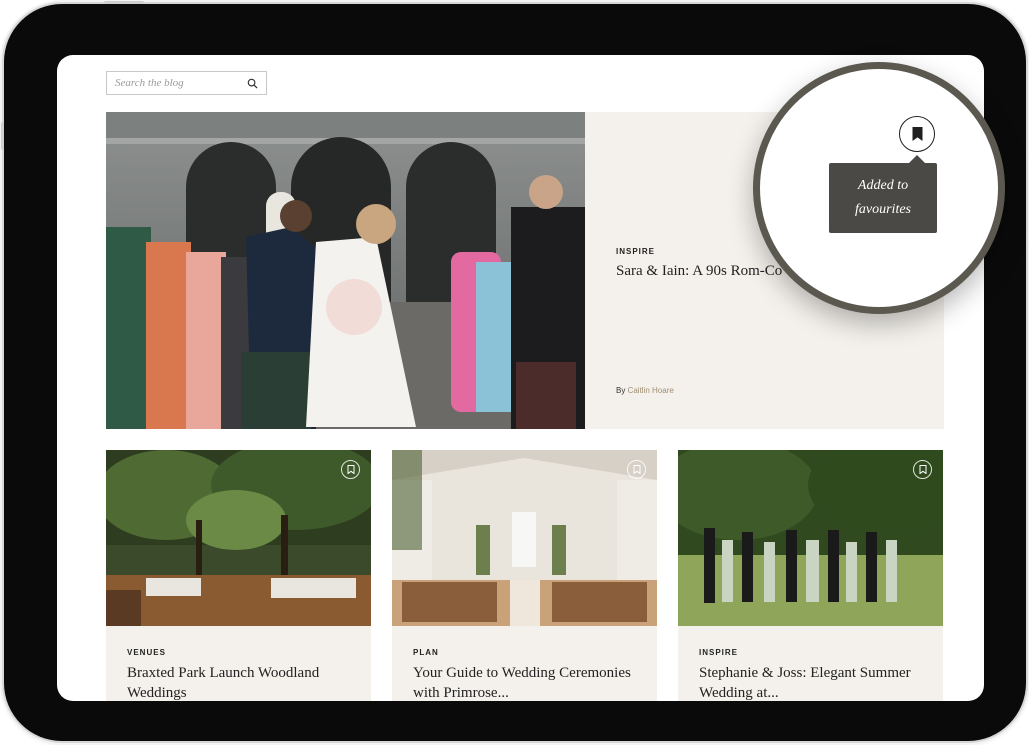 The width and height of the screenshot is (1029, 745). I want to click on card-title: Braxted Park Launch Woodland Weddings, so click(242, 682).